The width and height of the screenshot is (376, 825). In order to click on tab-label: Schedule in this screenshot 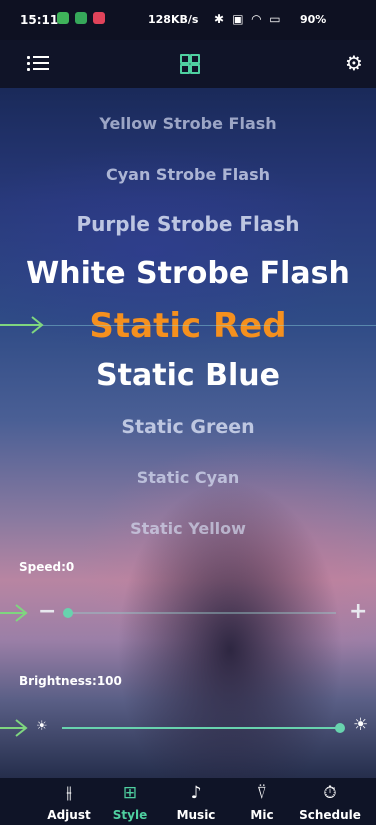, I will do `click(330, 815)`.